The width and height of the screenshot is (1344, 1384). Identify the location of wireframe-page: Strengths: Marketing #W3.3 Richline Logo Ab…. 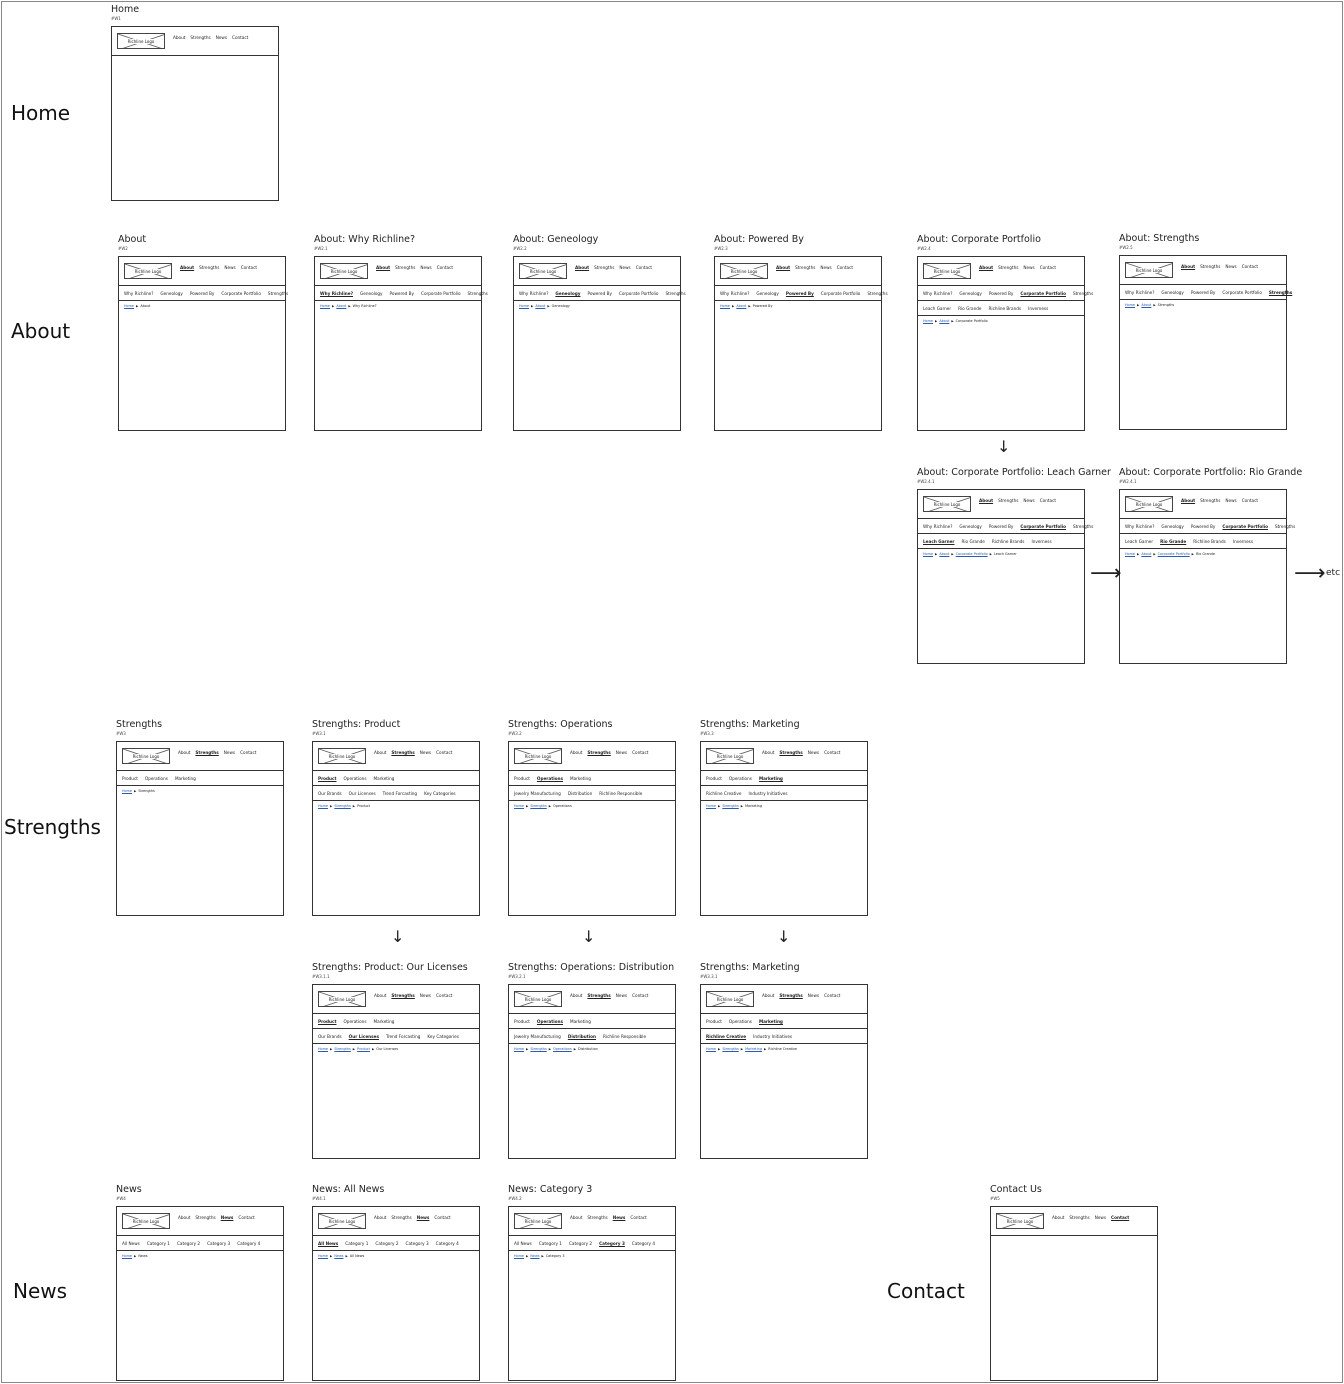
(784, 817).